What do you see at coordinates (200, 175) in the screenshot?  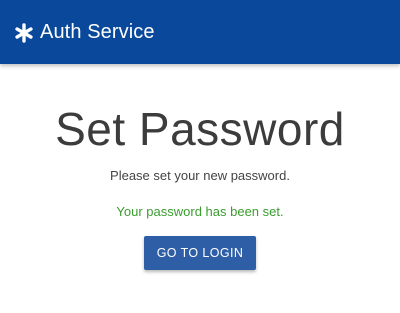 I see `page-subtitle: Please set your new password.` at bounding box center [200, 175].